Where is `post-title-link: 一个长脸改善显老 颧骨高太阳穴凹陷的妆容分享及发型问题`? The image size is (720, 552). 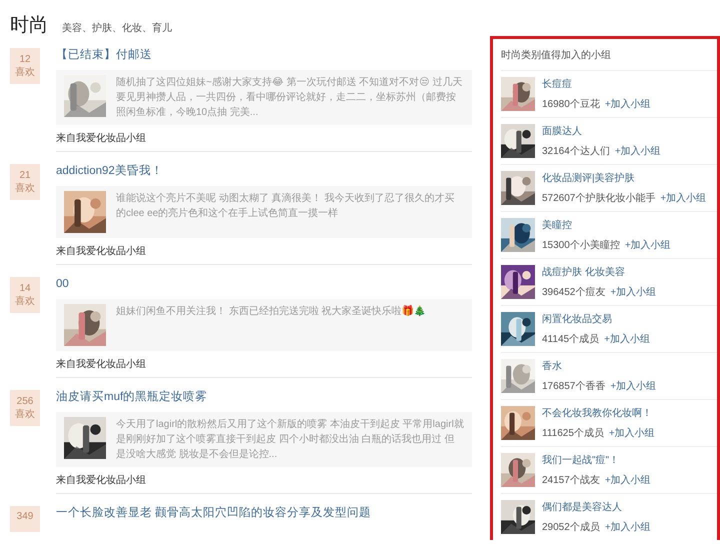 post-title-link: 一个长脸改善显老 颧骨高太阳穴凹陷的妆容分享及发型问题 is located at coordinates (264, 513).